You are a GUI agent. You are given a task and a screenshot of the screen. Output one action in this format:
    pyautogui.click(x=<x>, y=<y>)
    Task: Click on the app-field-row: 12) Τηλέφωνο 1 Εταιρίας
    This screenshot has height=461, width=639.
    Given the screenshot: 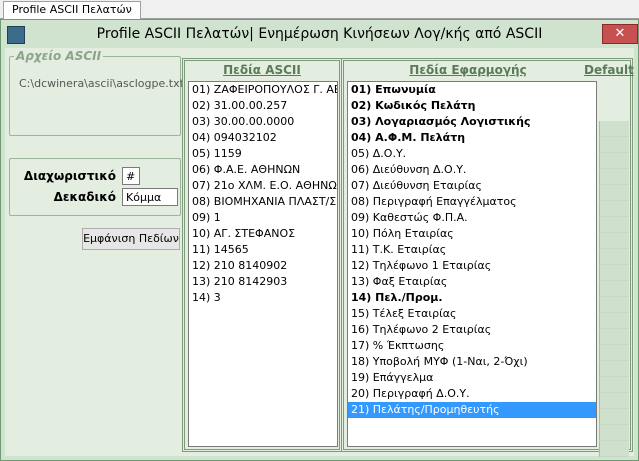 What is the action you would take?
    pyautogui.click(x=472, y=266)
    